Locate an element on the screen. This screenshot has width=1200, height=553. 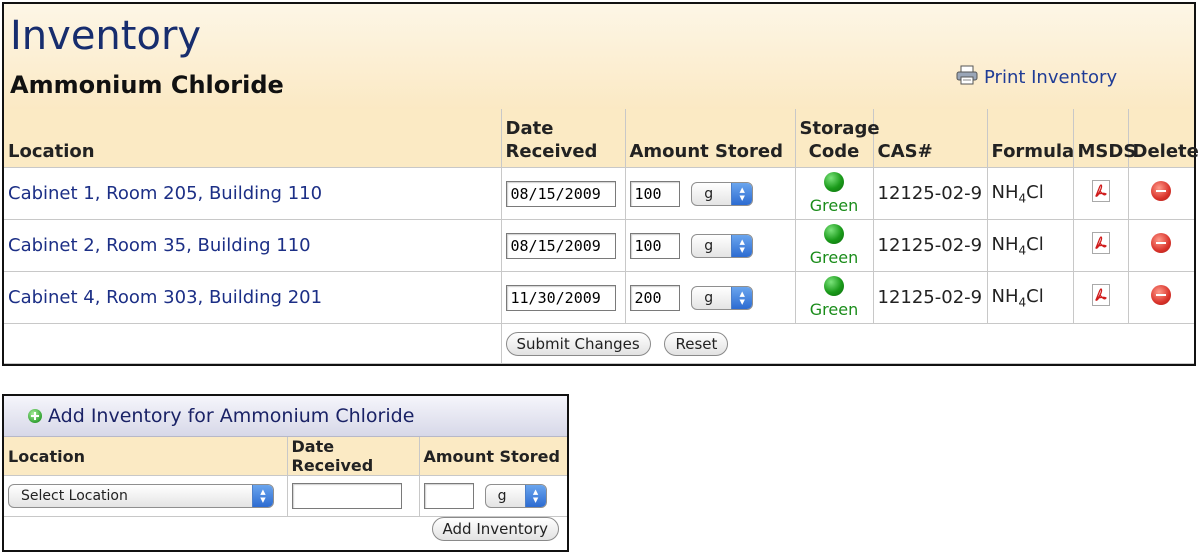
location-link: Cabinet 1, Room 205, Building 110 is located at coordinates (165, 193).